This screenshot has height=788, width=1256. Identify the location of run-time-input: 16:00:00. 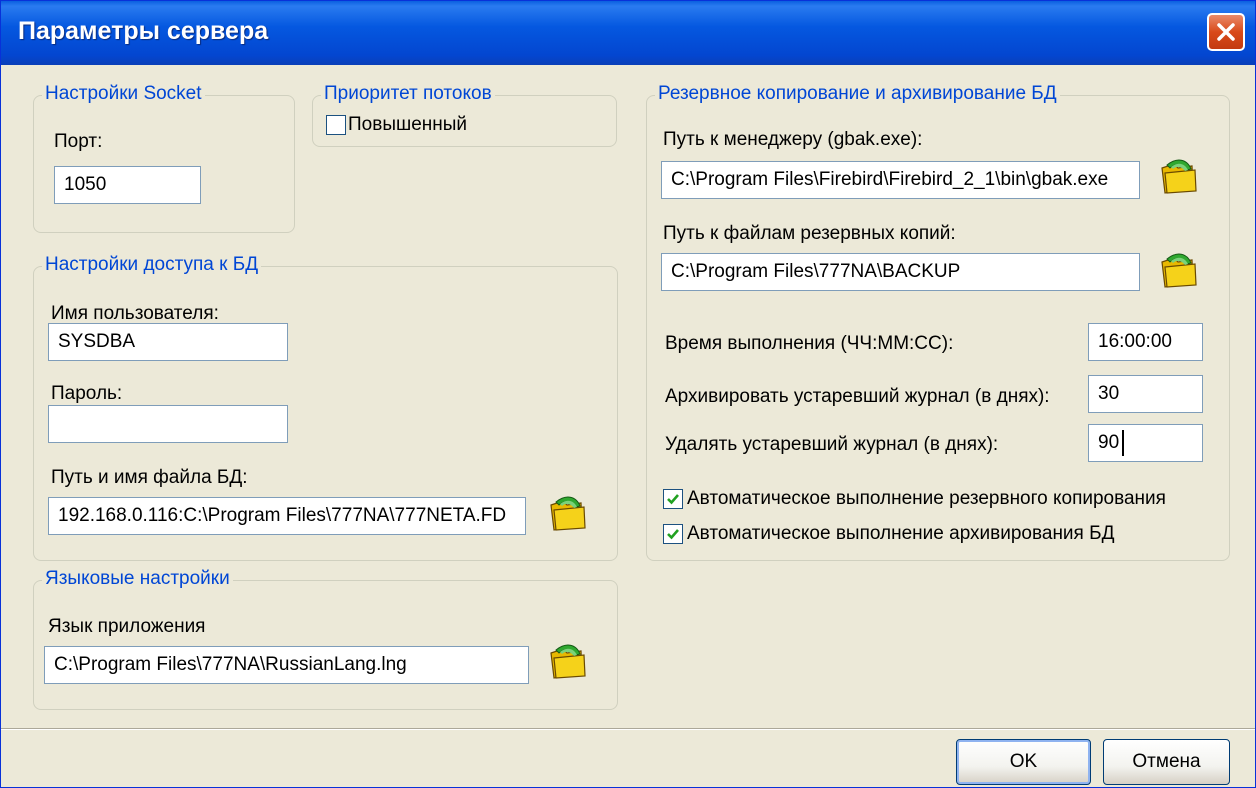
(1145, 342).